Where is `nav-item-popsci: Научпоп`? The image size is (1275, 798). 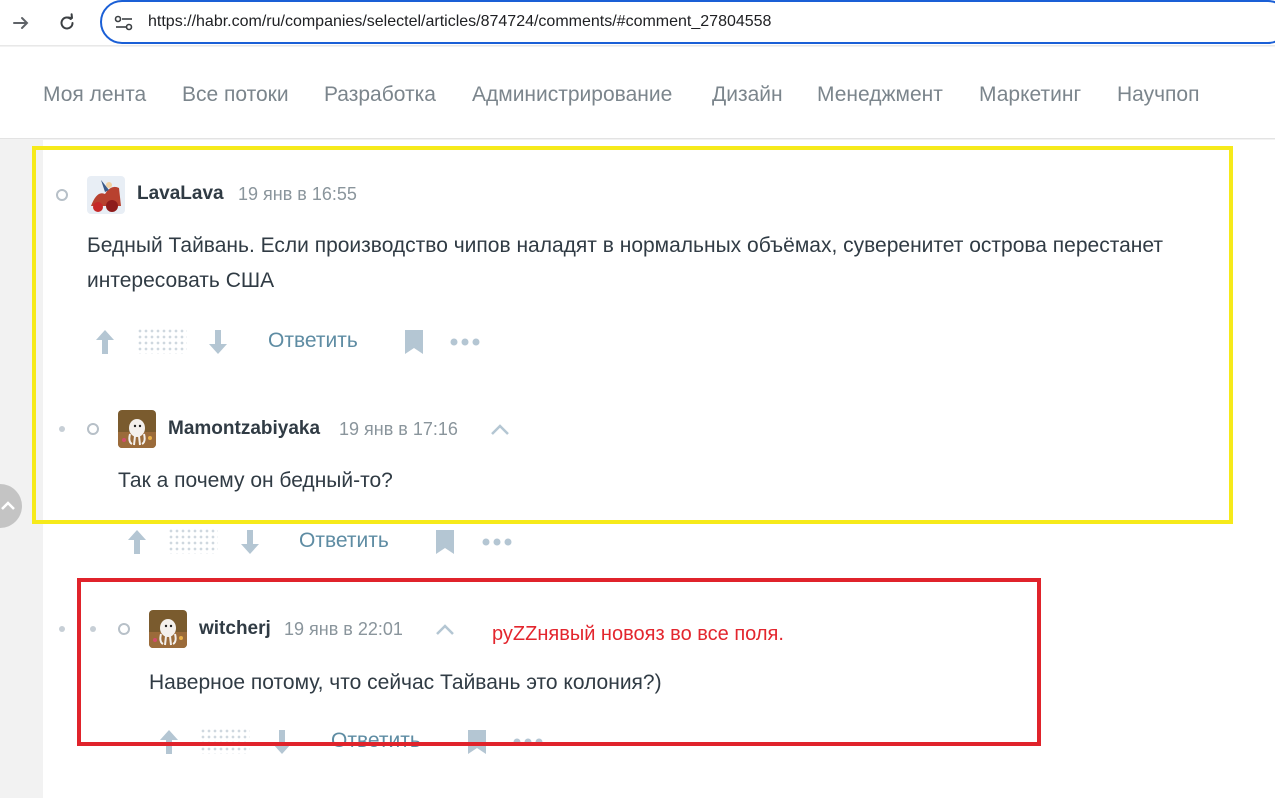 nav-item-popsci: Научпоп is located at coordinates (1158, 95).